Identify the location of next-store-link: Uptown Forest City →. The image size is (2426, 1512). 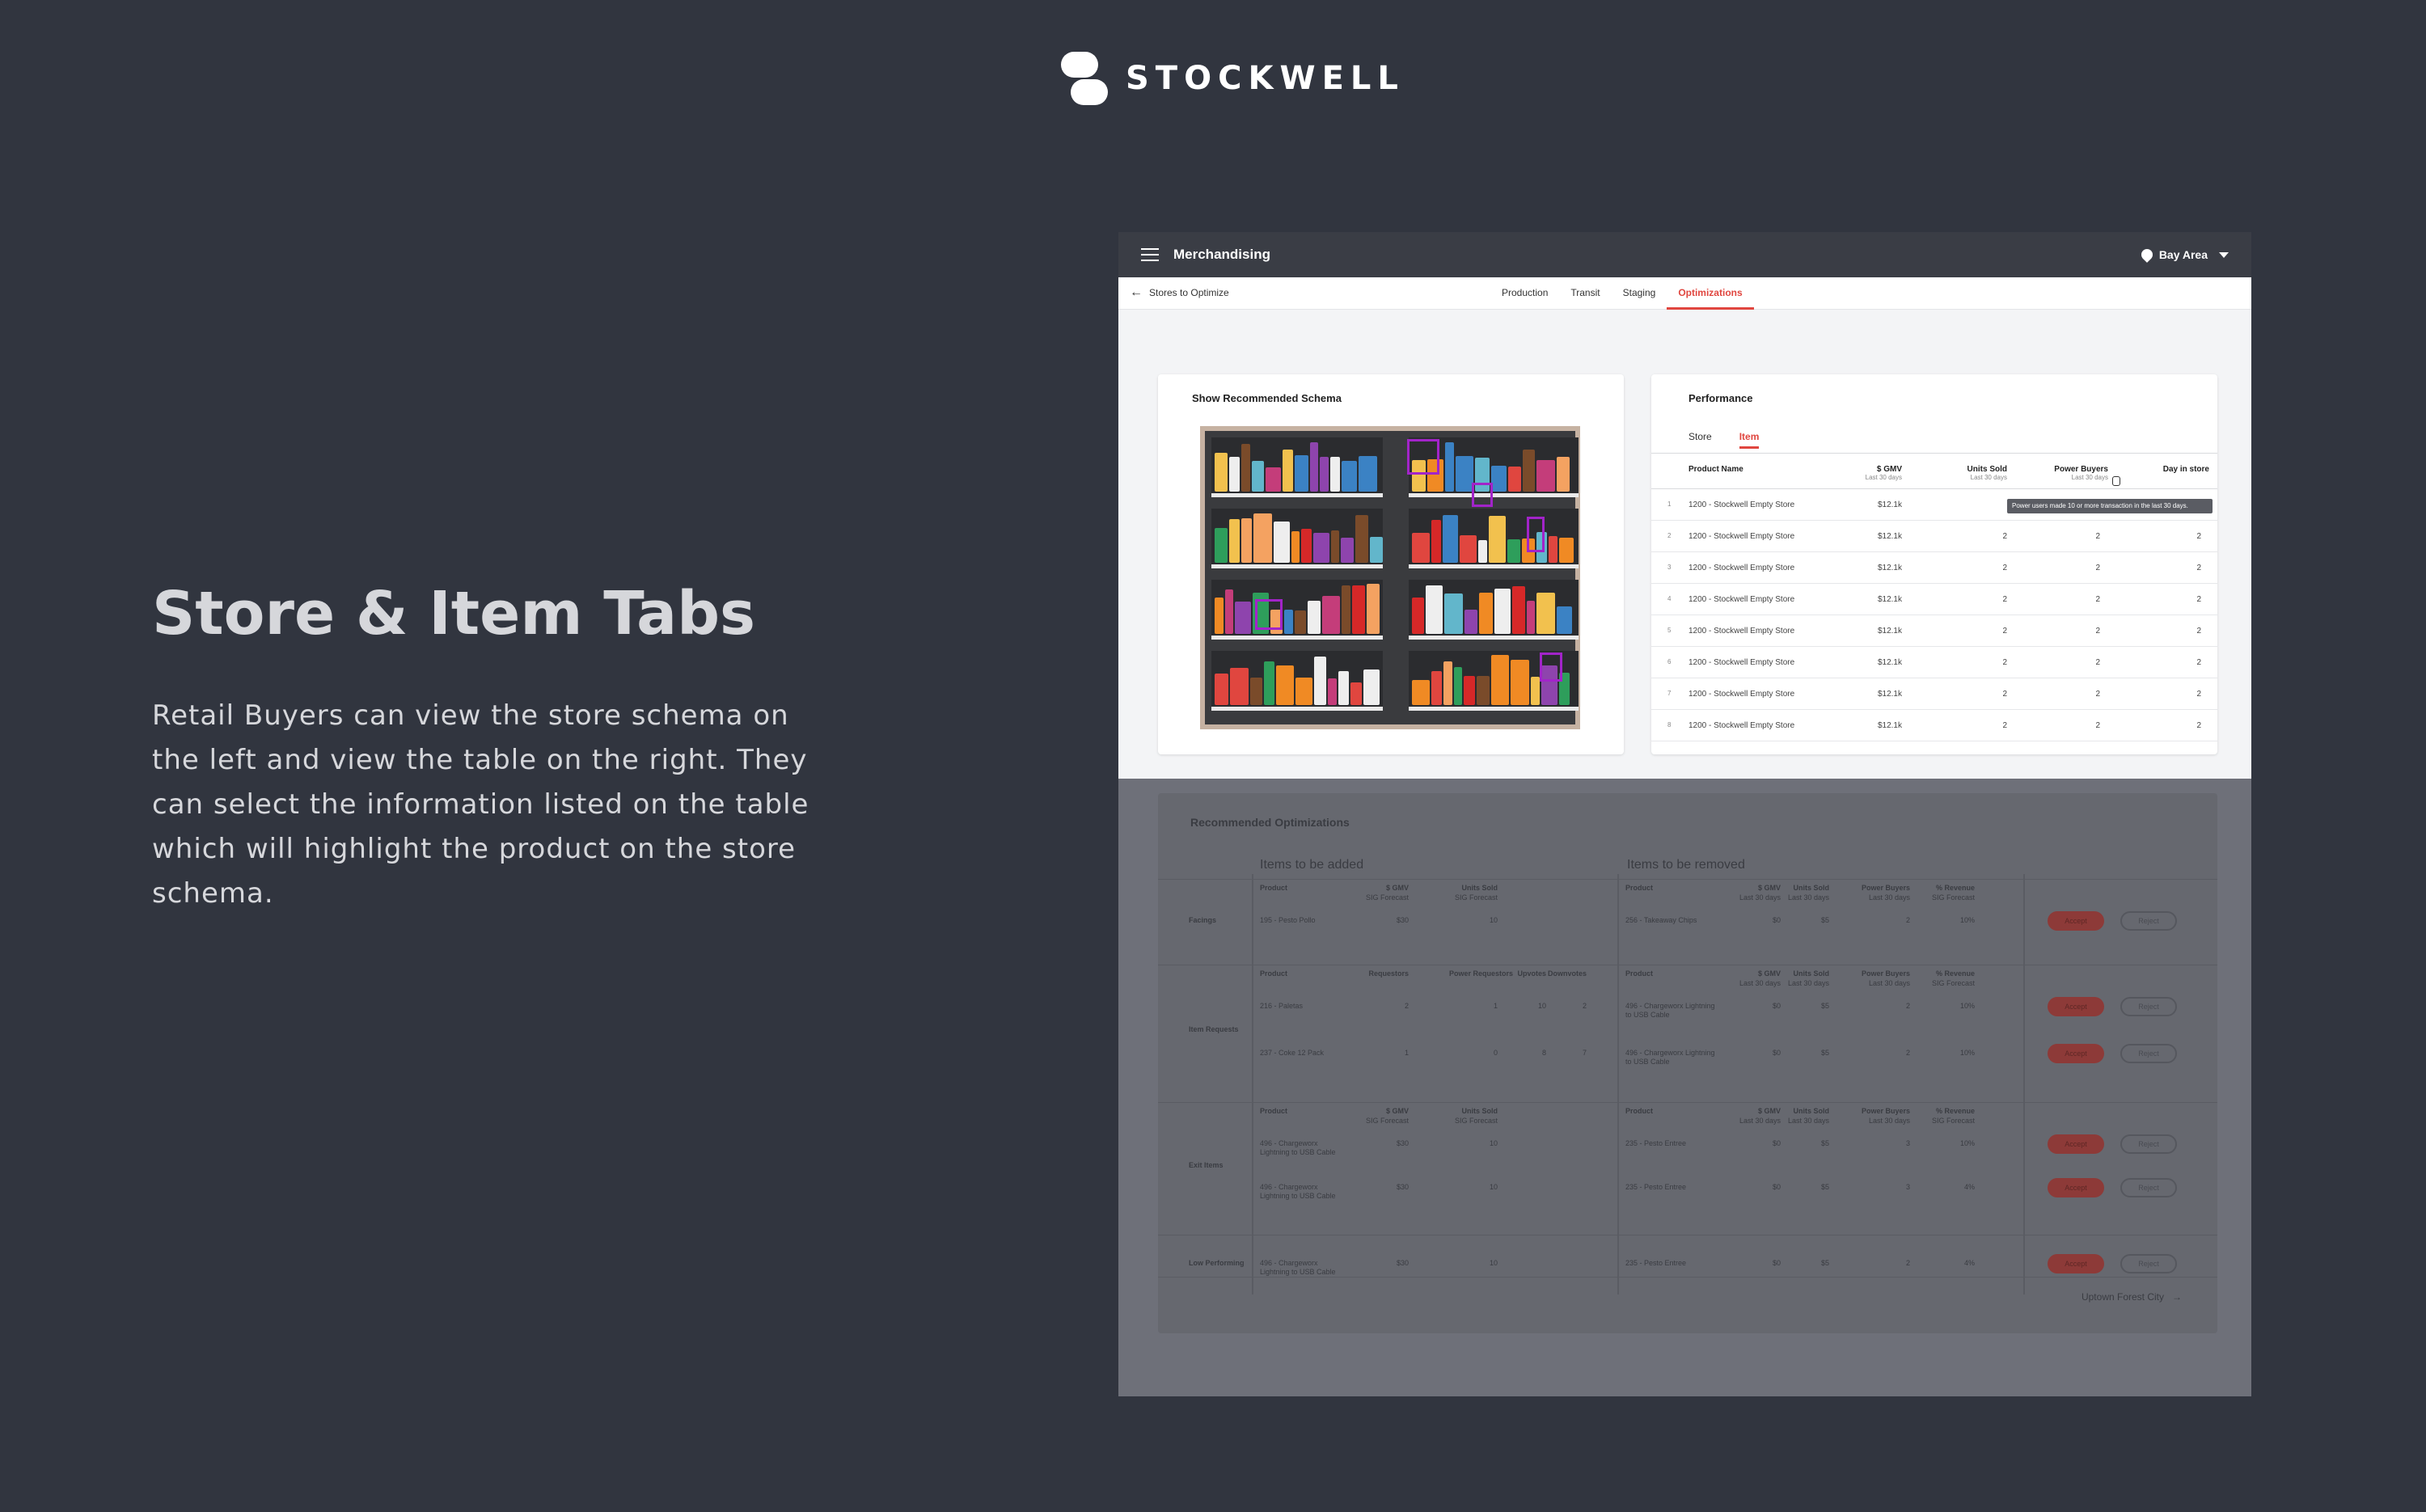
(2132, 1297).